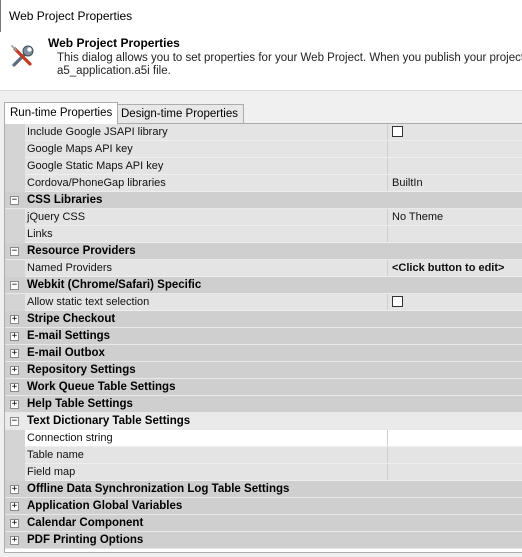 The width and height of the screenshot is (522, 557). I want to click on category-row: − Resource Providers, so click(263, 251).